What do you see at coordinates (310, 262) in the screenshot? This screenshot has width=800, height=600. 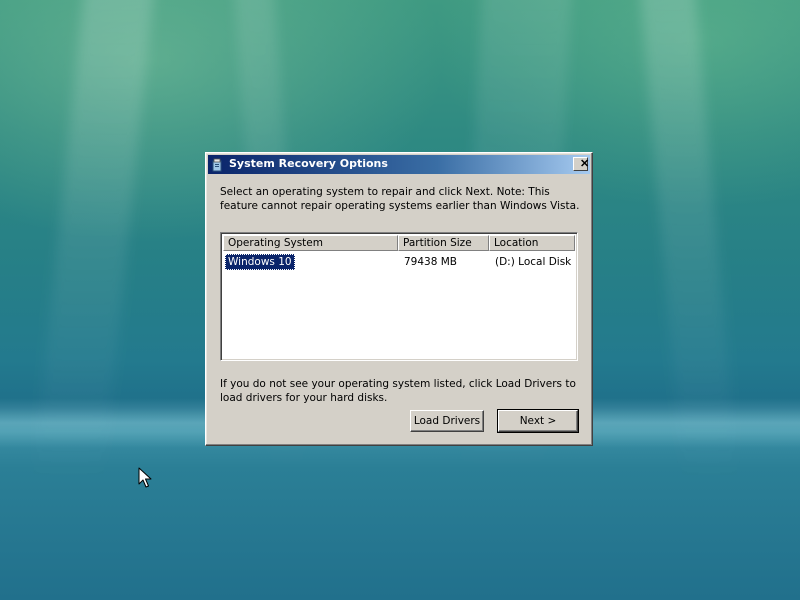 I see `os-cell: Windows 10` at bounding box center [310, 262].